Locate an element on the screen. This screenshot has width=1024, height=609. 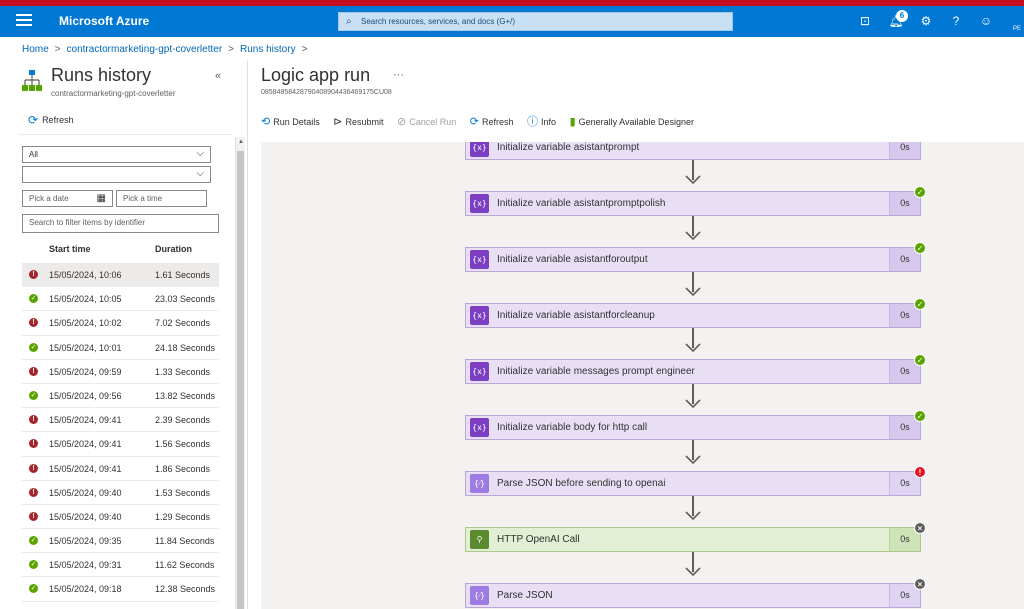
column-duration: Duration is located at coordinates (173, 249).